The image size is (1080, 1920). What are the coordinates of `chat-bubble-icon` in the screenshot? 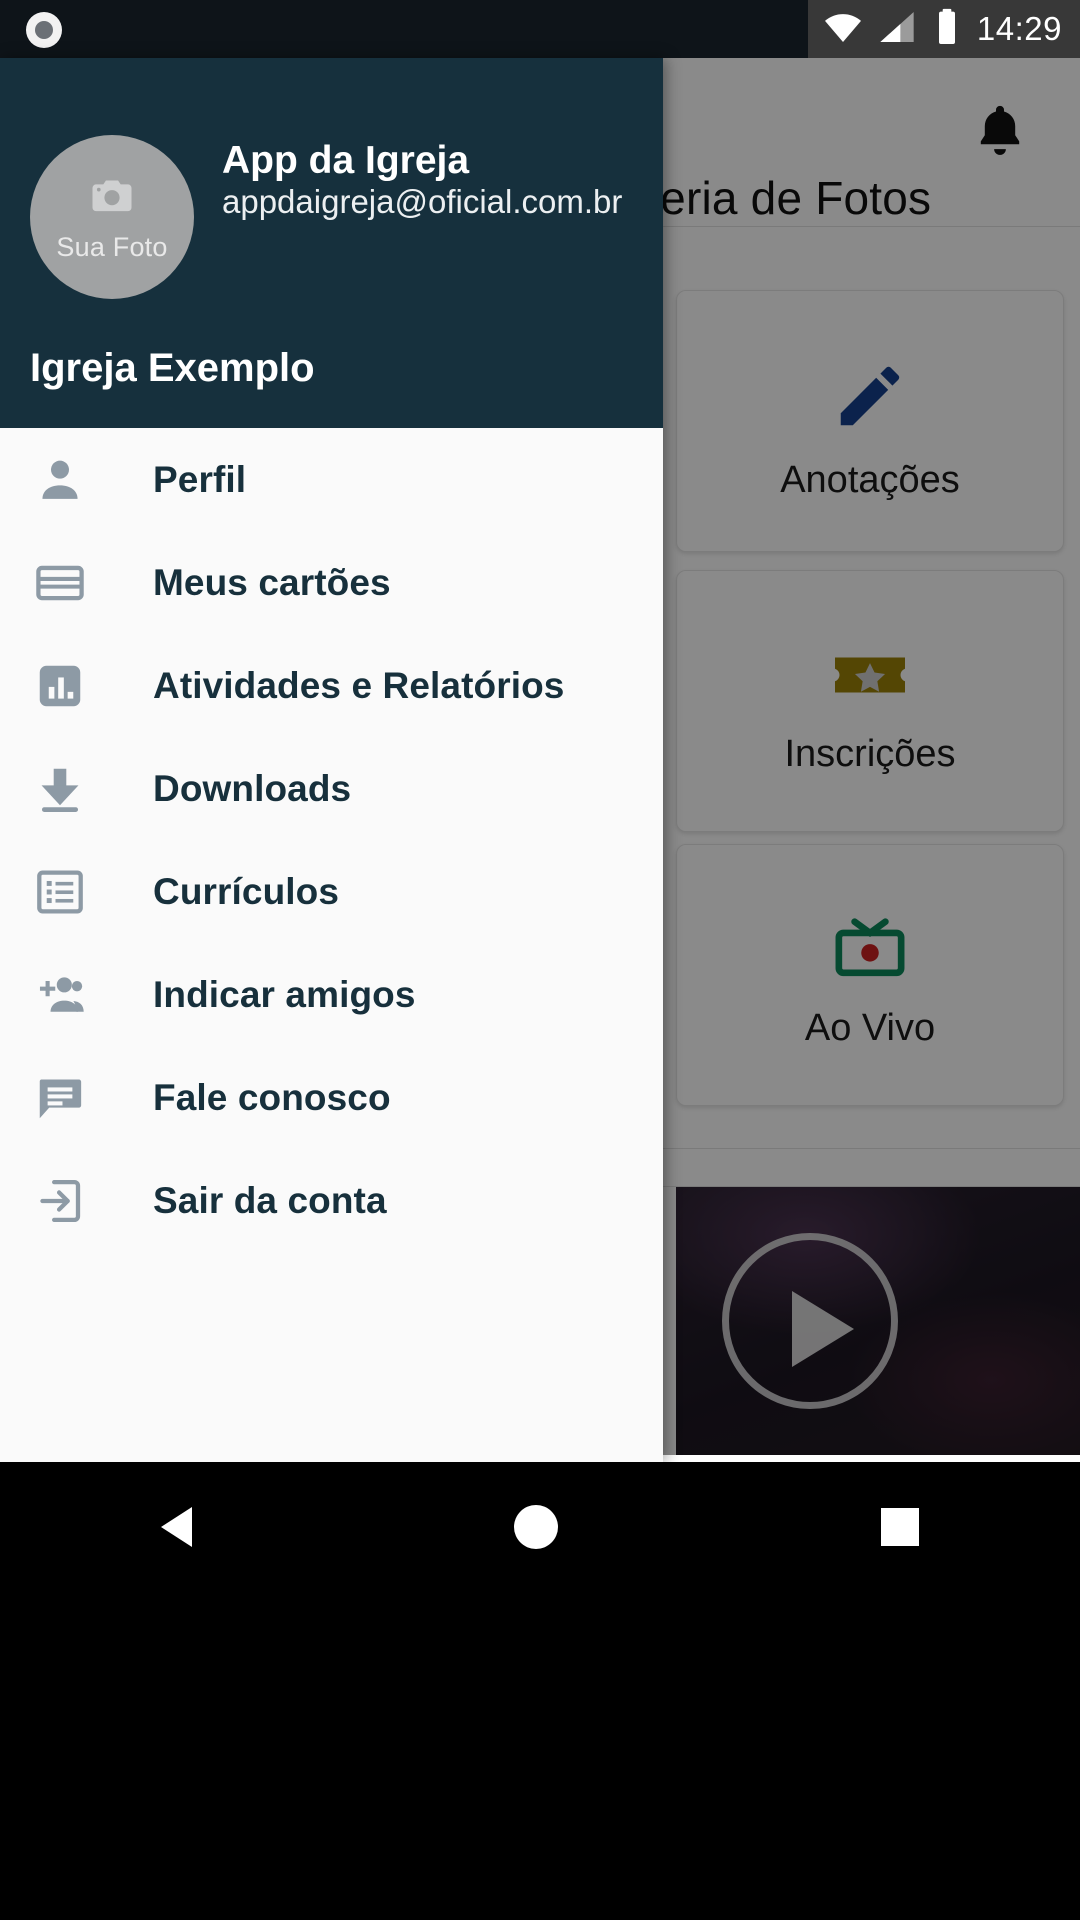 It's located at (60, 1098).